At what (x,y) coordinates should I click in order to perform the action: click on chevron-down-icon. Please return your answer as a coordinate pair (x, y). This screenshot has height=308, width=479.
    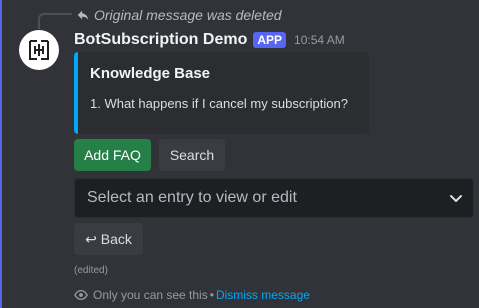
    Looking at the image, I should click on (456, 198).